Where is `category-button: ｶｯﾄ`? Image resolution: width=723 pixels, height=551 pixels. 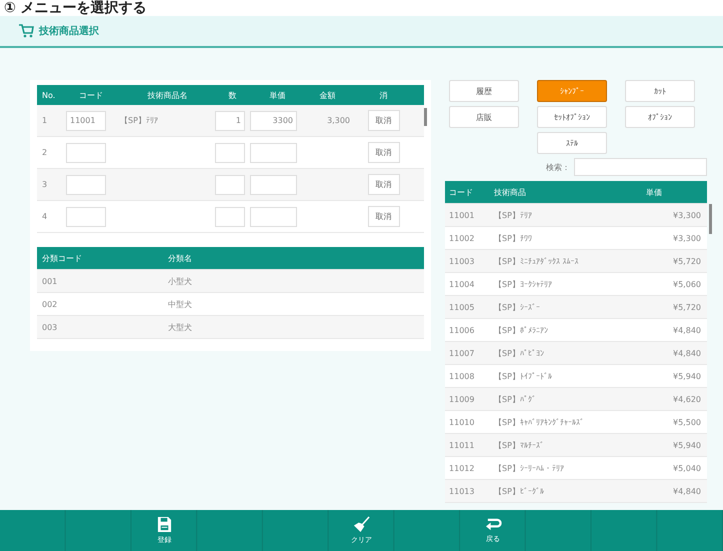 category-button: ｶｯﾄ is located at coordinates (660, 91).